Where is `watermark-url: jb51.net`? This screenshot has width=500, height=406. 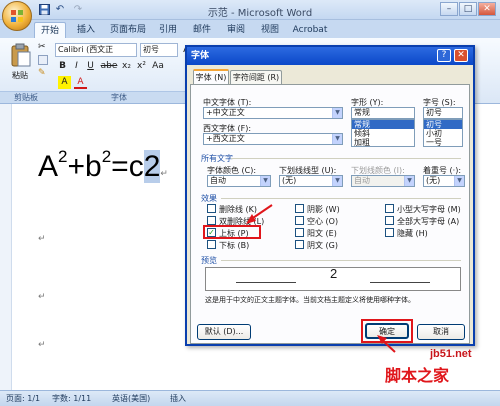
watermark-url: jb51.net is located at coordinates (451, 354).